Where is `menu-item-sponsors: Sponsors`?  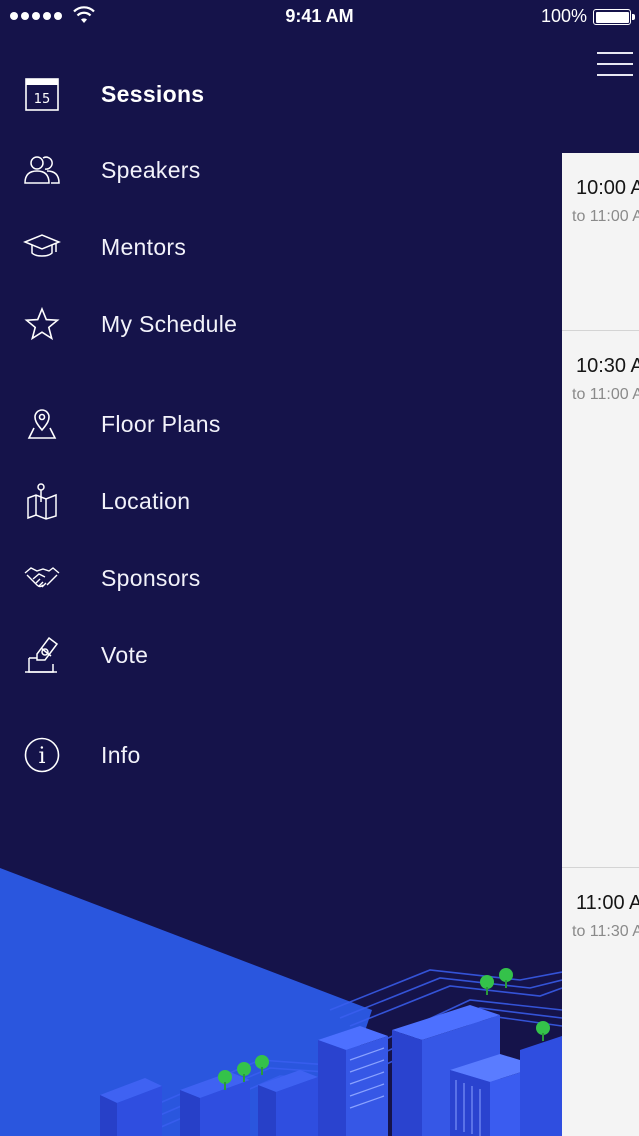 menu-item-sponsors: Sponsors is located at coordinates (280, 578).